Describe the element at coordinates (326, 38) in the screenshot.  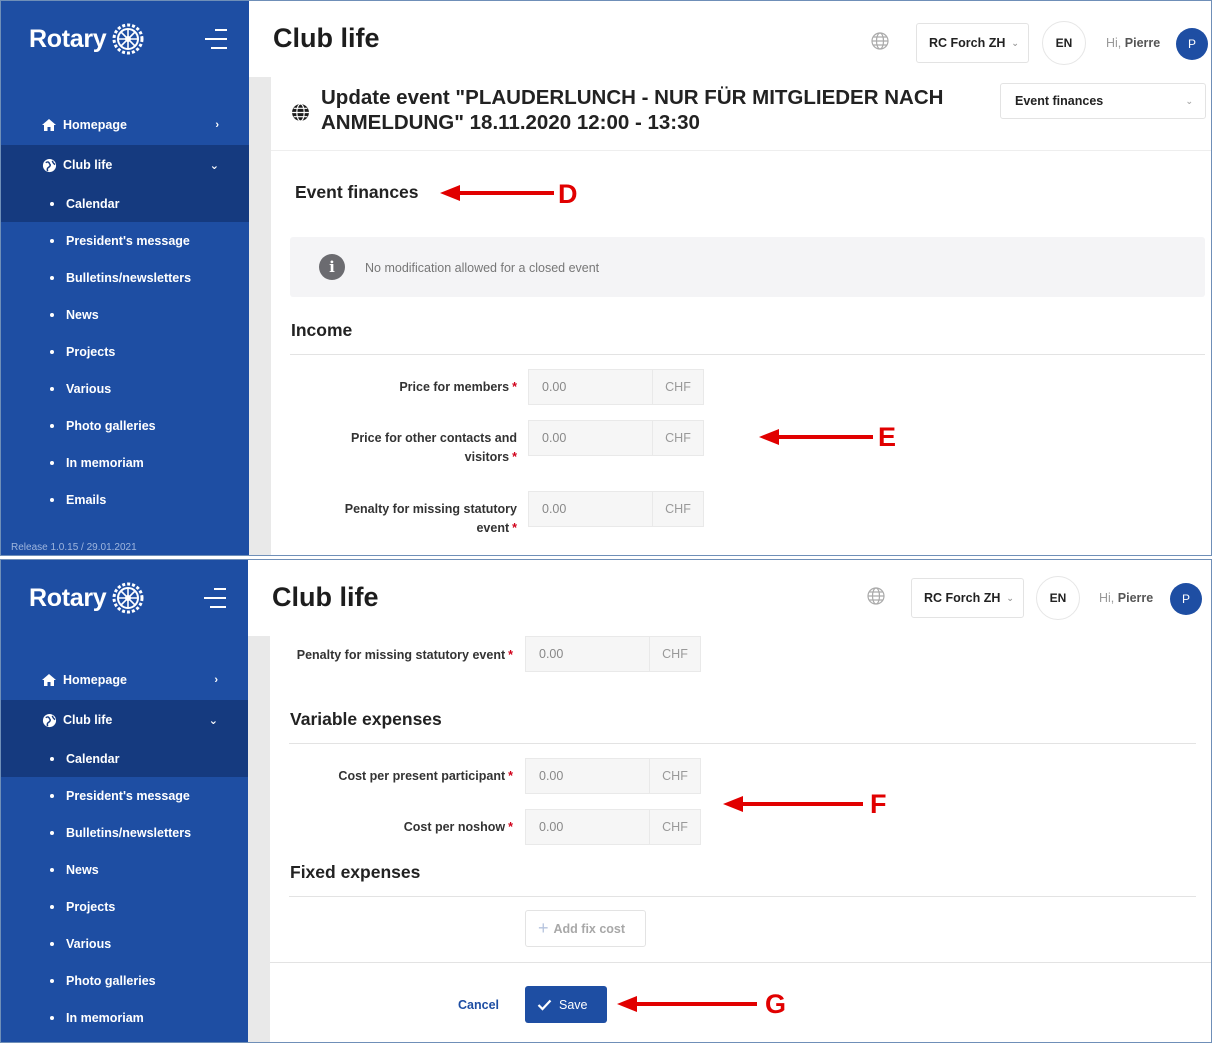
I see `page-title: Club life` at that location.